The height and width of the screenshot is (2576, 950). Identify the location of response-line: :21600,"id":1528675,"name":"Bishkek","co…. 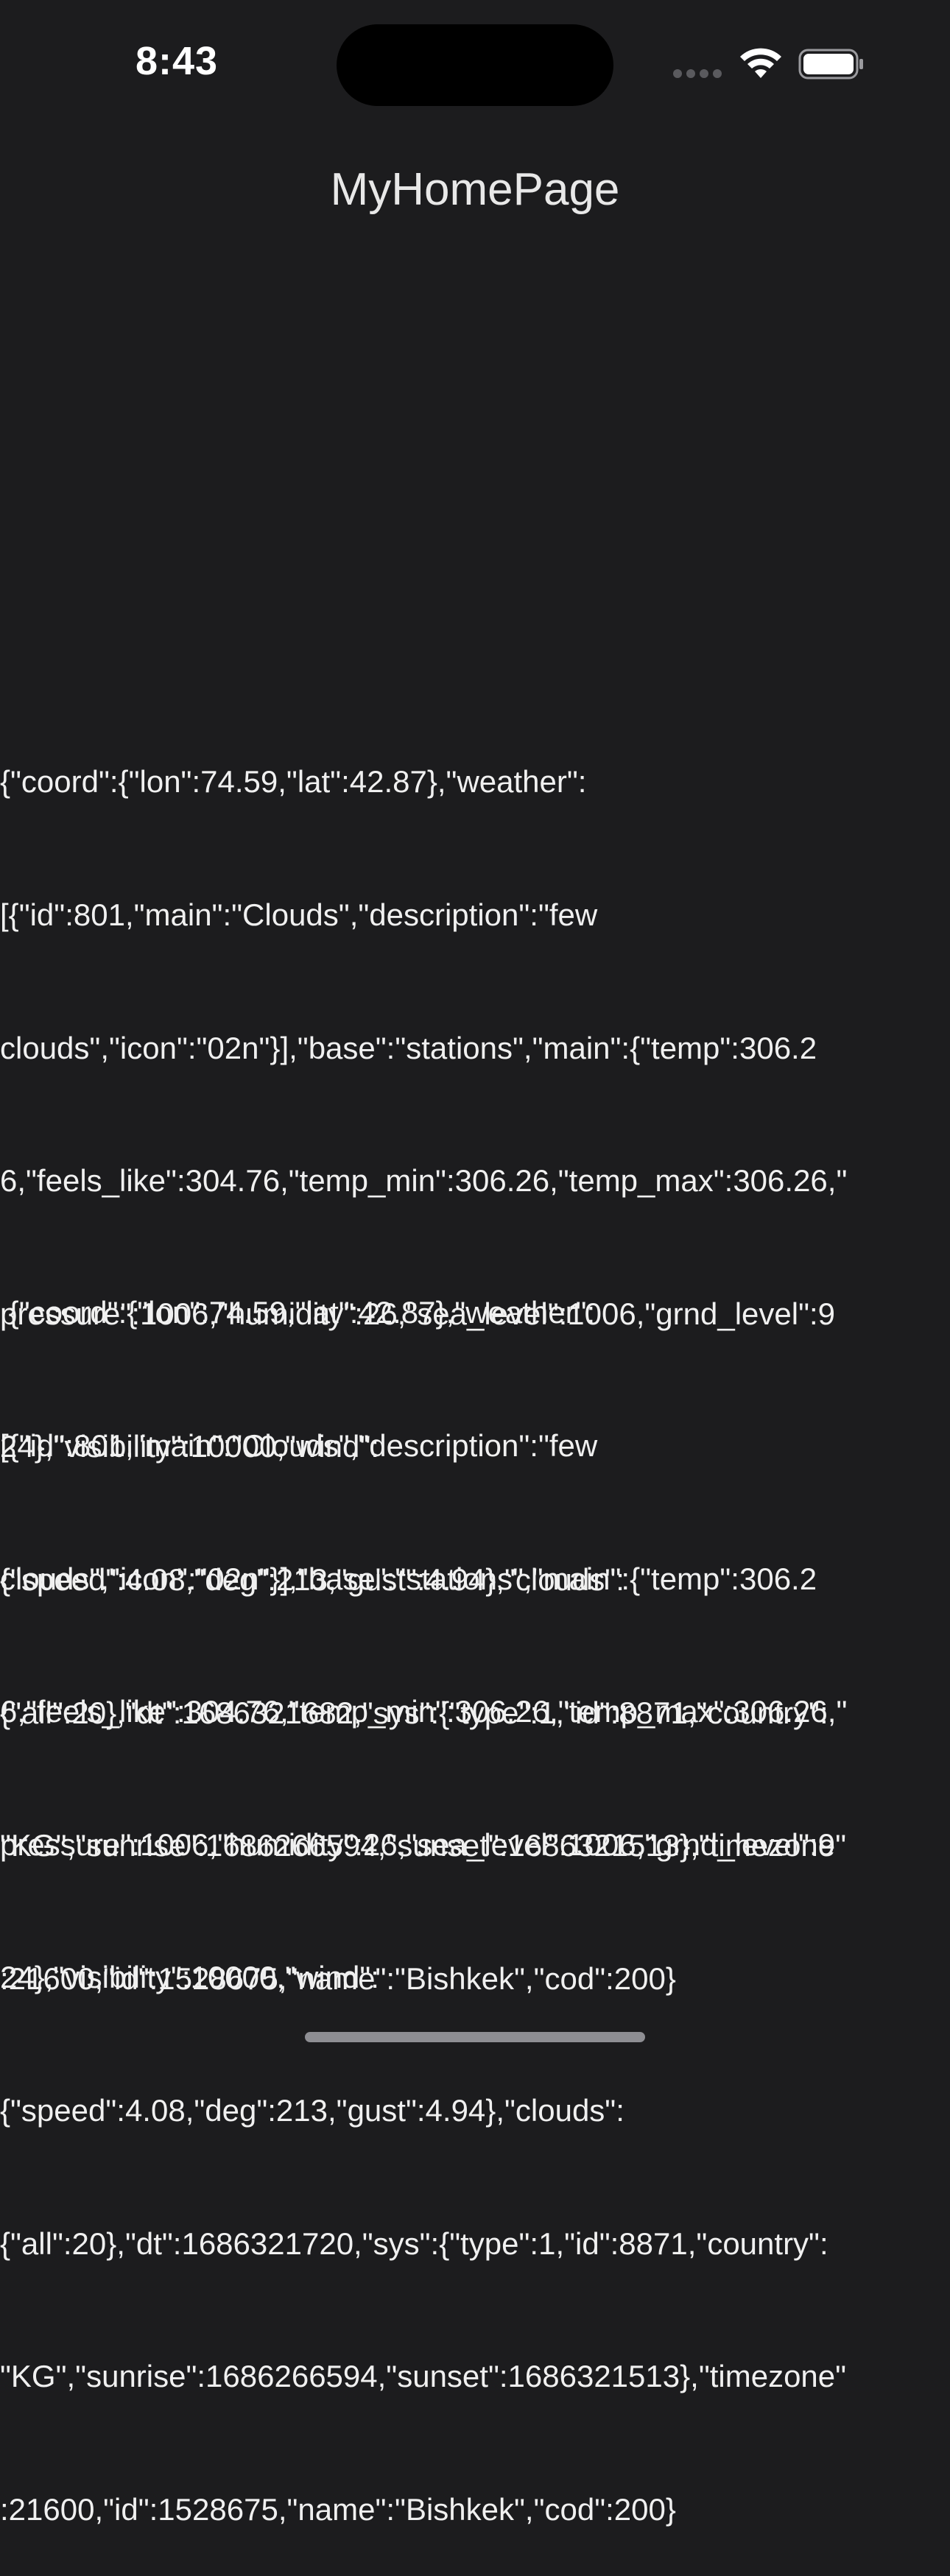
(338, 2509).